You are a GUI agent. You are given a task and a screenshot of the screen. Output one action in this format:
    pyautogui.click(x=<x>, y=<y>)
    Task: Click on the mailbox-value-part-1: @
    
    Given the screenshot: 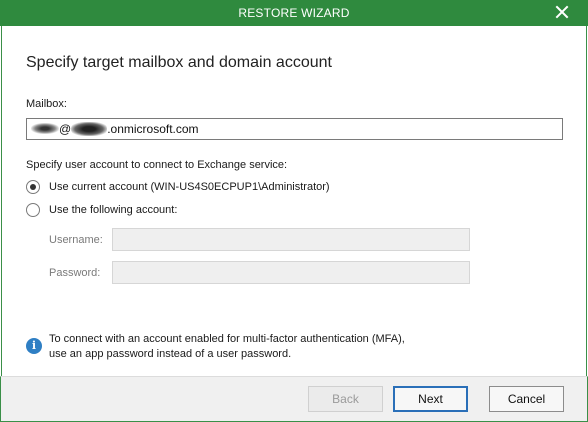 What is the action you would take?
    pyautogui.click(x=65, y=129)
    